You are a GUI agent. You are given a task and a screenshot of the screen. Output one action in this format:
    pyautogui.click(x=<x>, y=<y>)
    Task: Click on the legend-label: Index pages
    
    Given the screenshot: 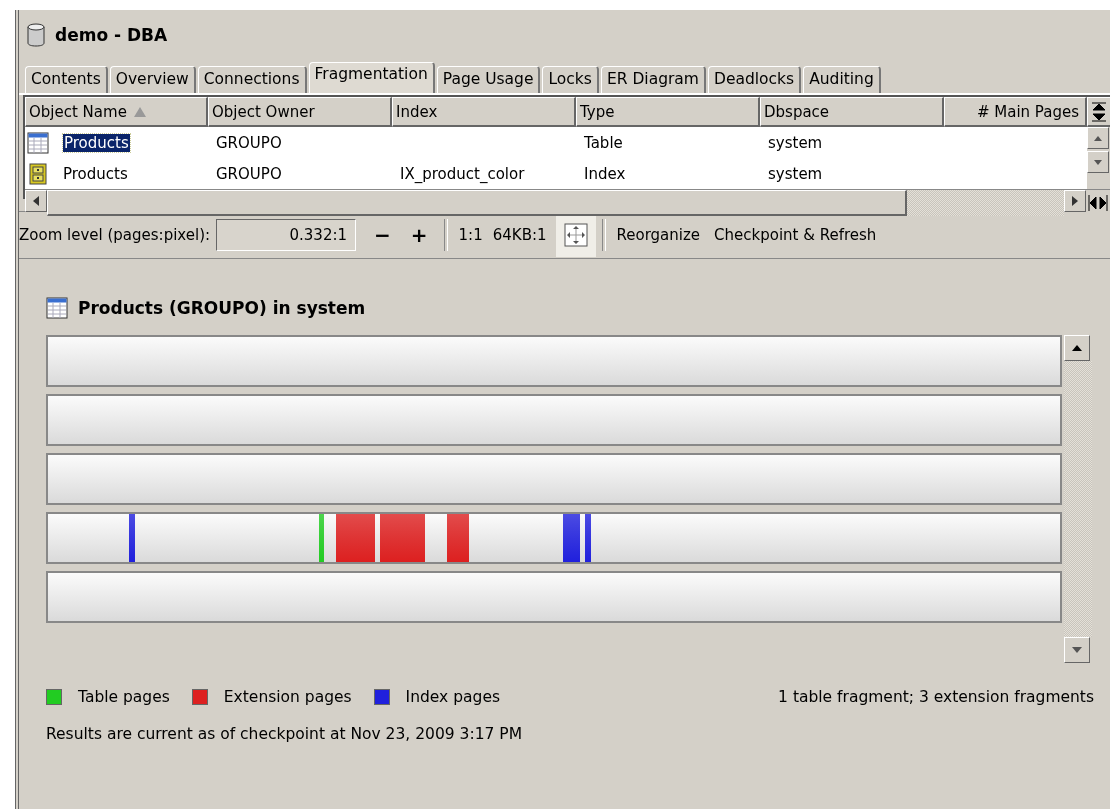 What is the action you would take?
    pyautogui.click(x=452, y=697)
    